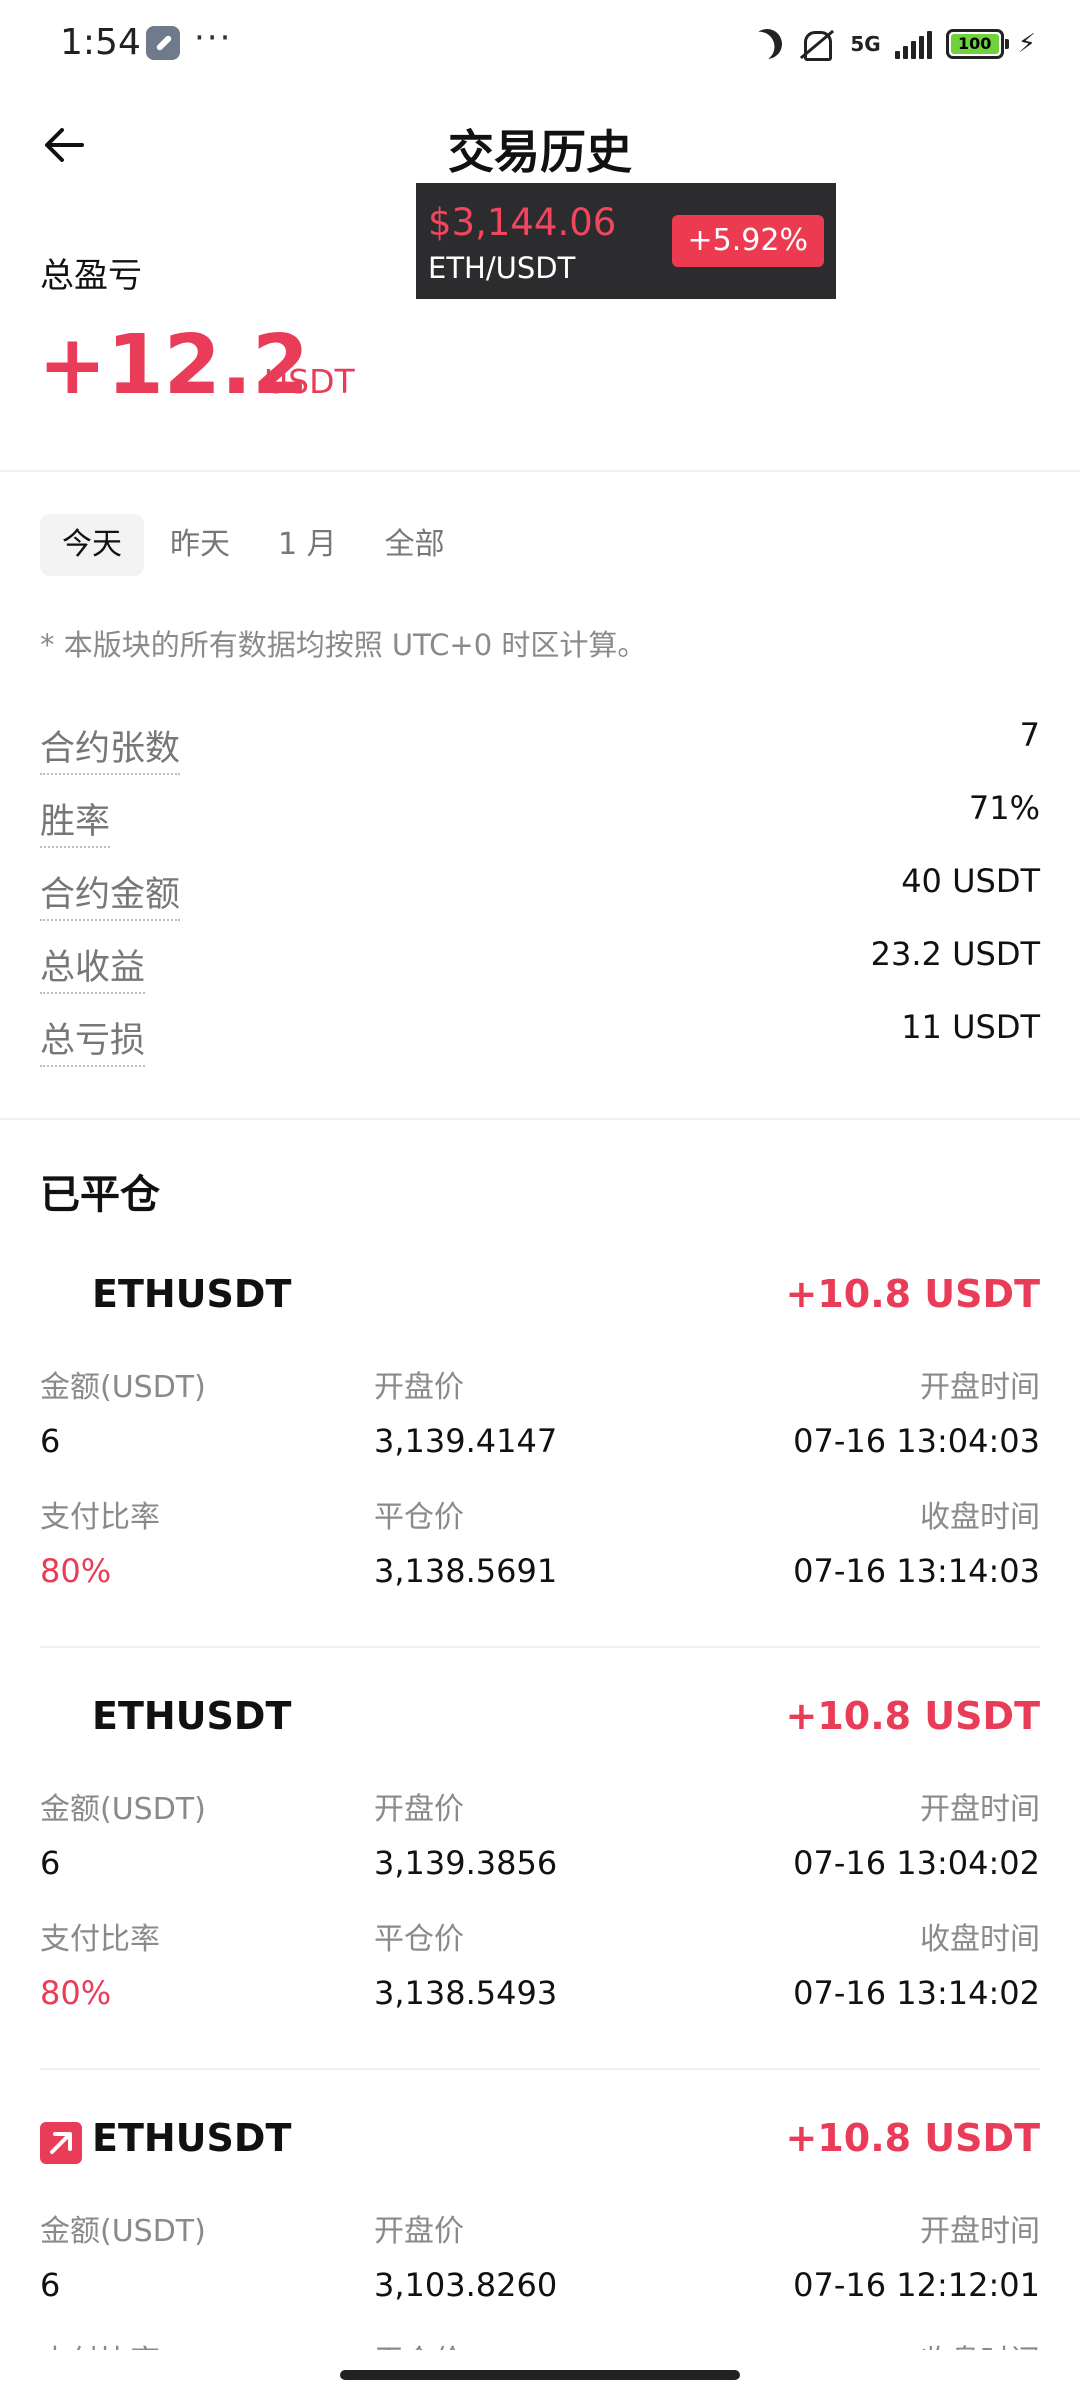  I want to click on total-pnl-unit: USDT, so click(309, 381).